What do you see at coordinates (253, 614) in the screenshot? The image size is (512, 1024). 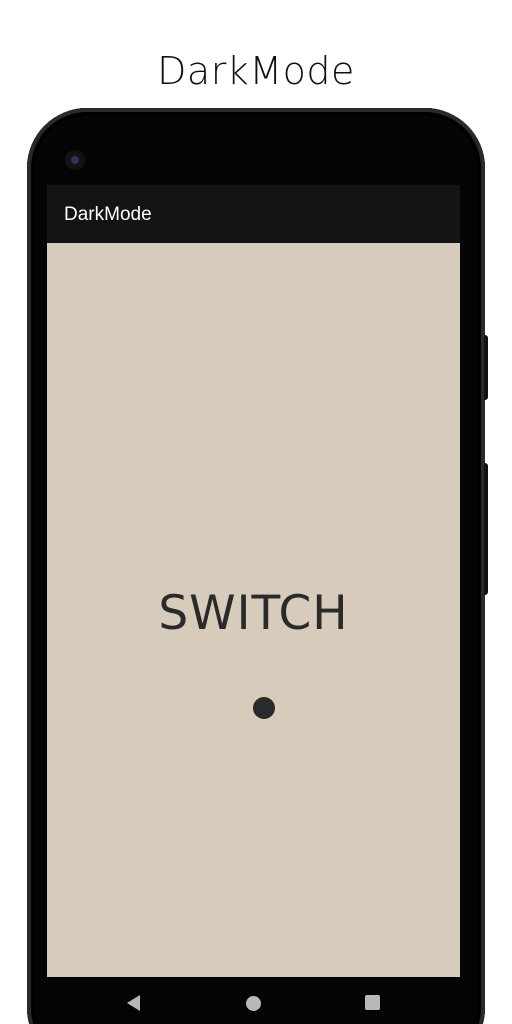 I see `switch-label: SWITCH` at bounding box center [253, 614].